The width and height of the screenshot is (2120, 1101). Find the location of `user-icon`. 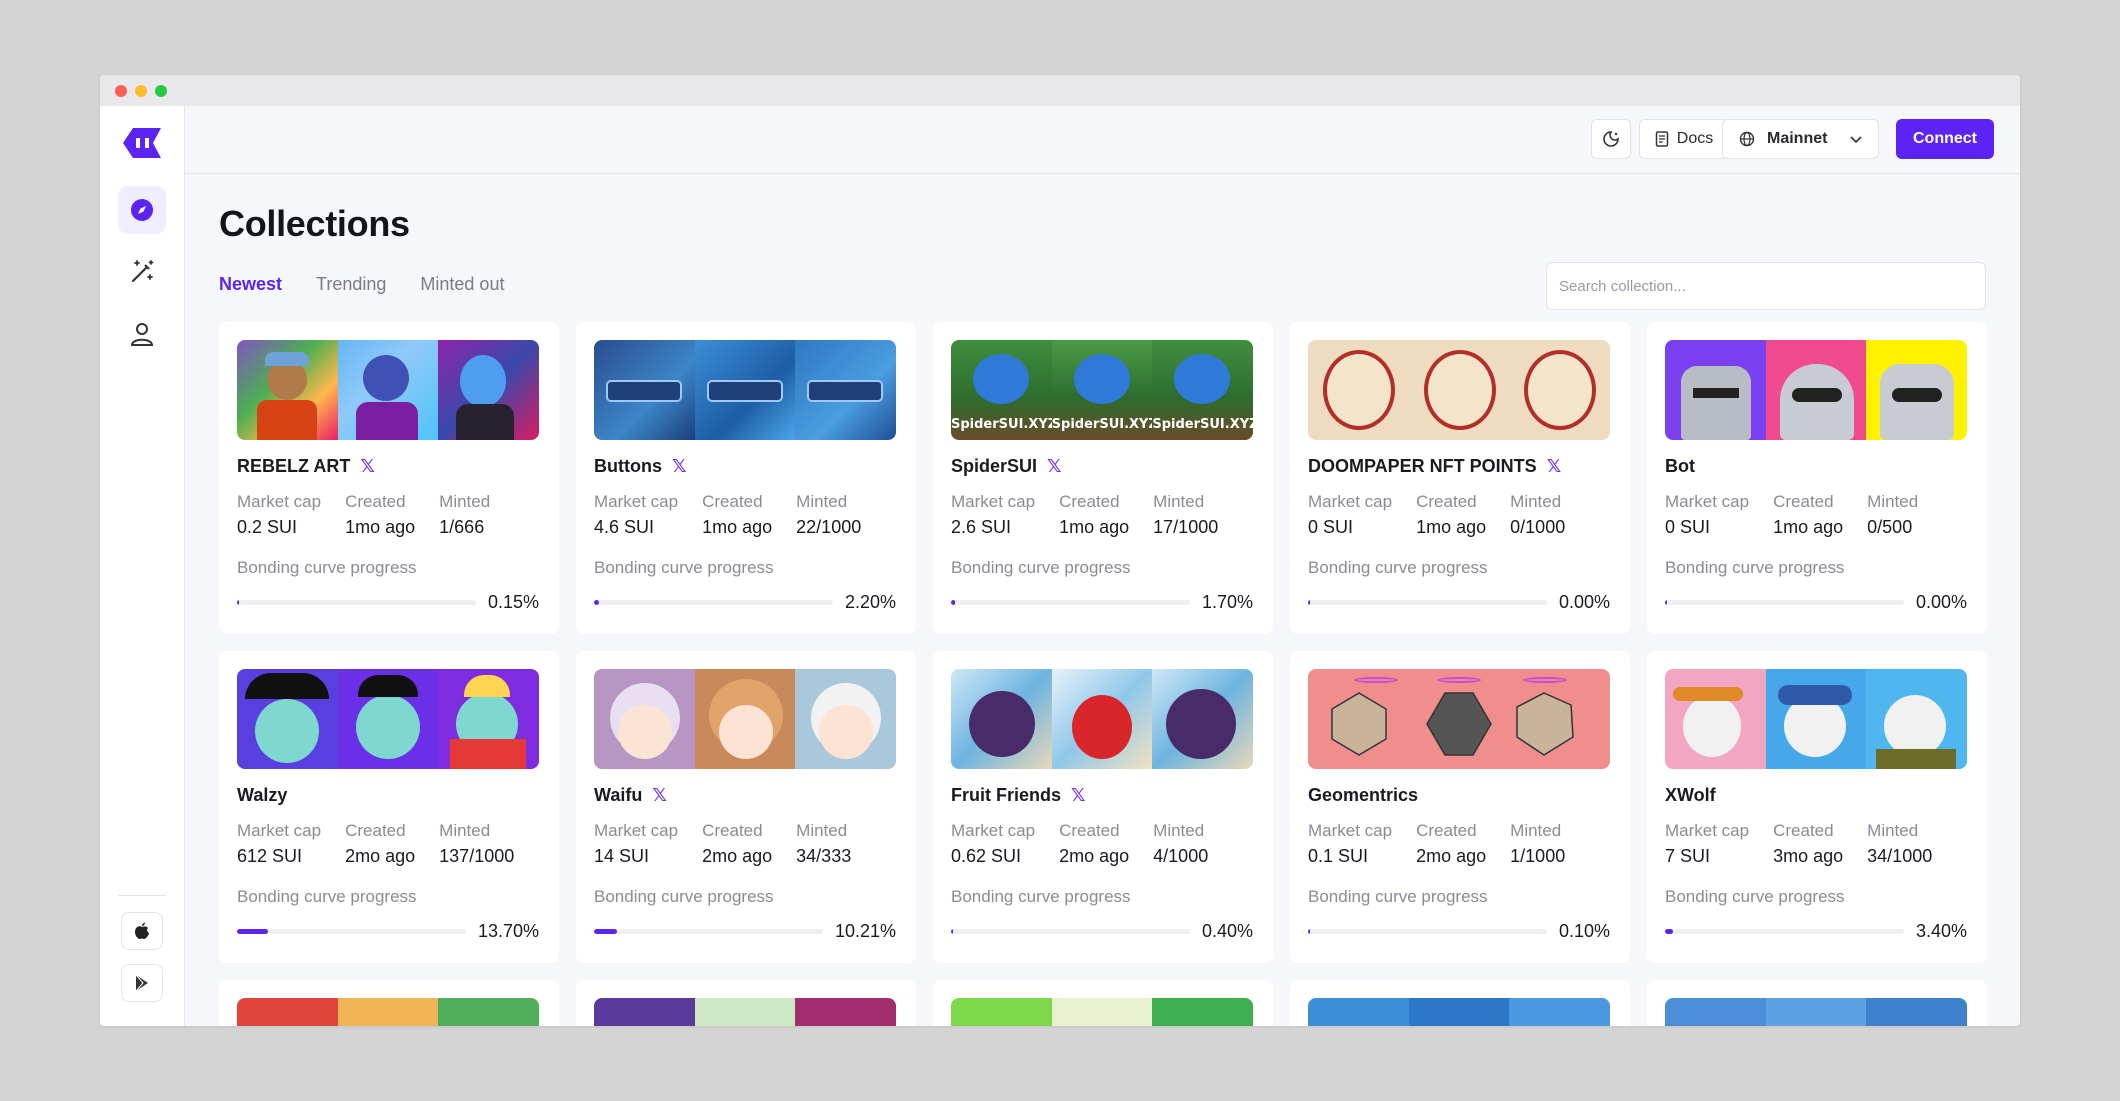

user-icon is located at coordinates (142, 334).